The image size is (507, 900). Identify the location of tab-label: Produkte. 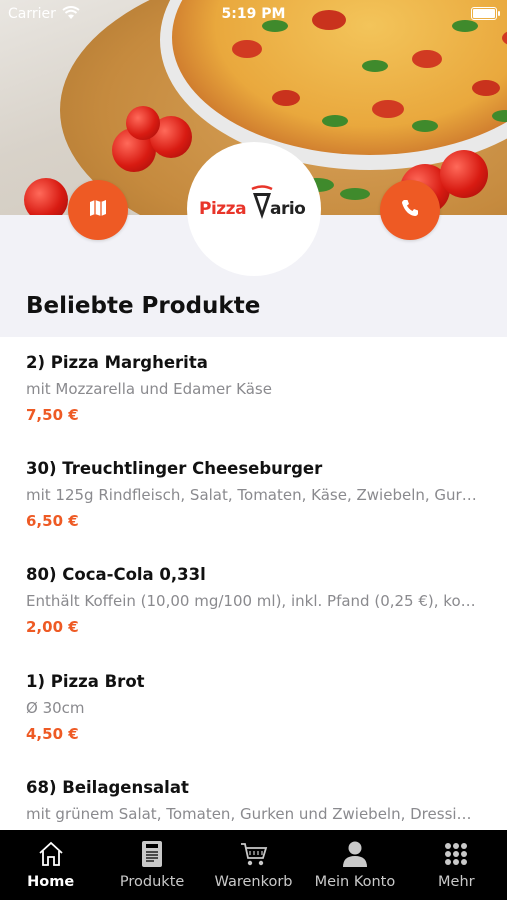
(152, 882).